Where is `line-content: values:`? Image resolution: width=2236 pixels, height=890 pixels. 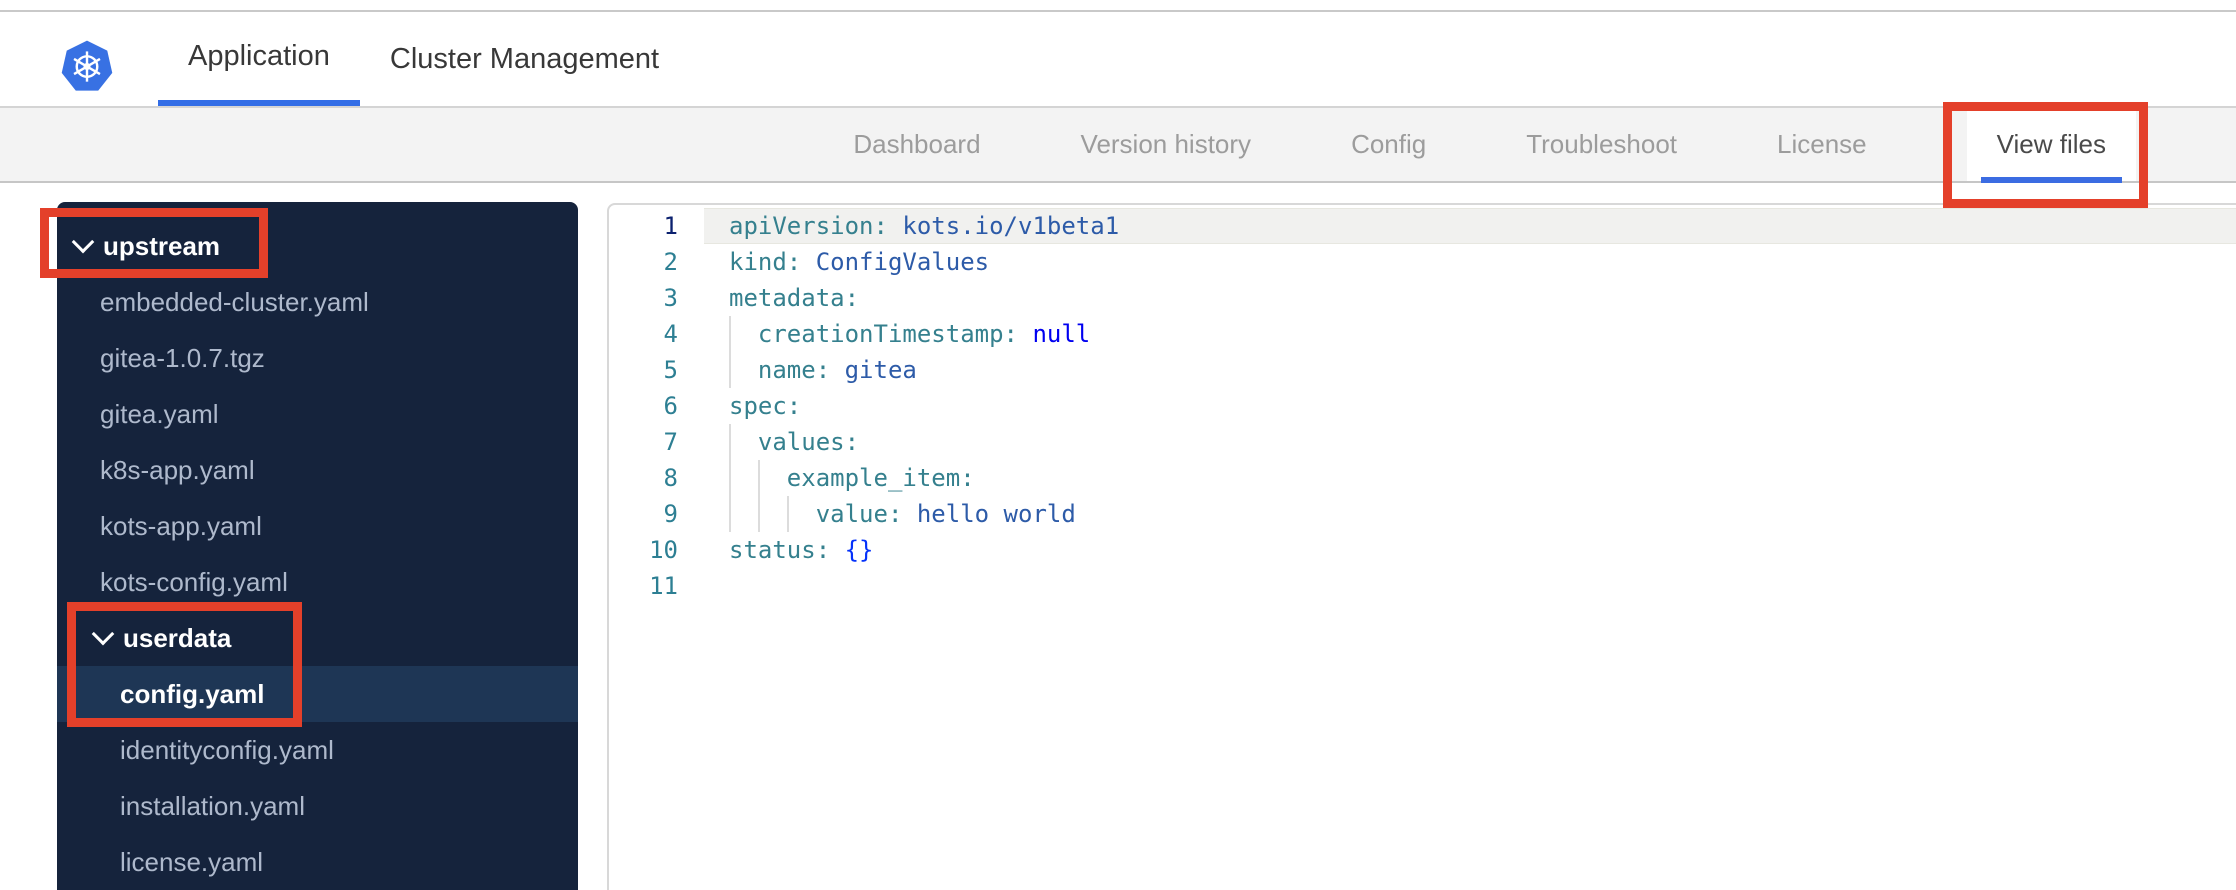
line-content: values: is located at coordinates (1470, 442).